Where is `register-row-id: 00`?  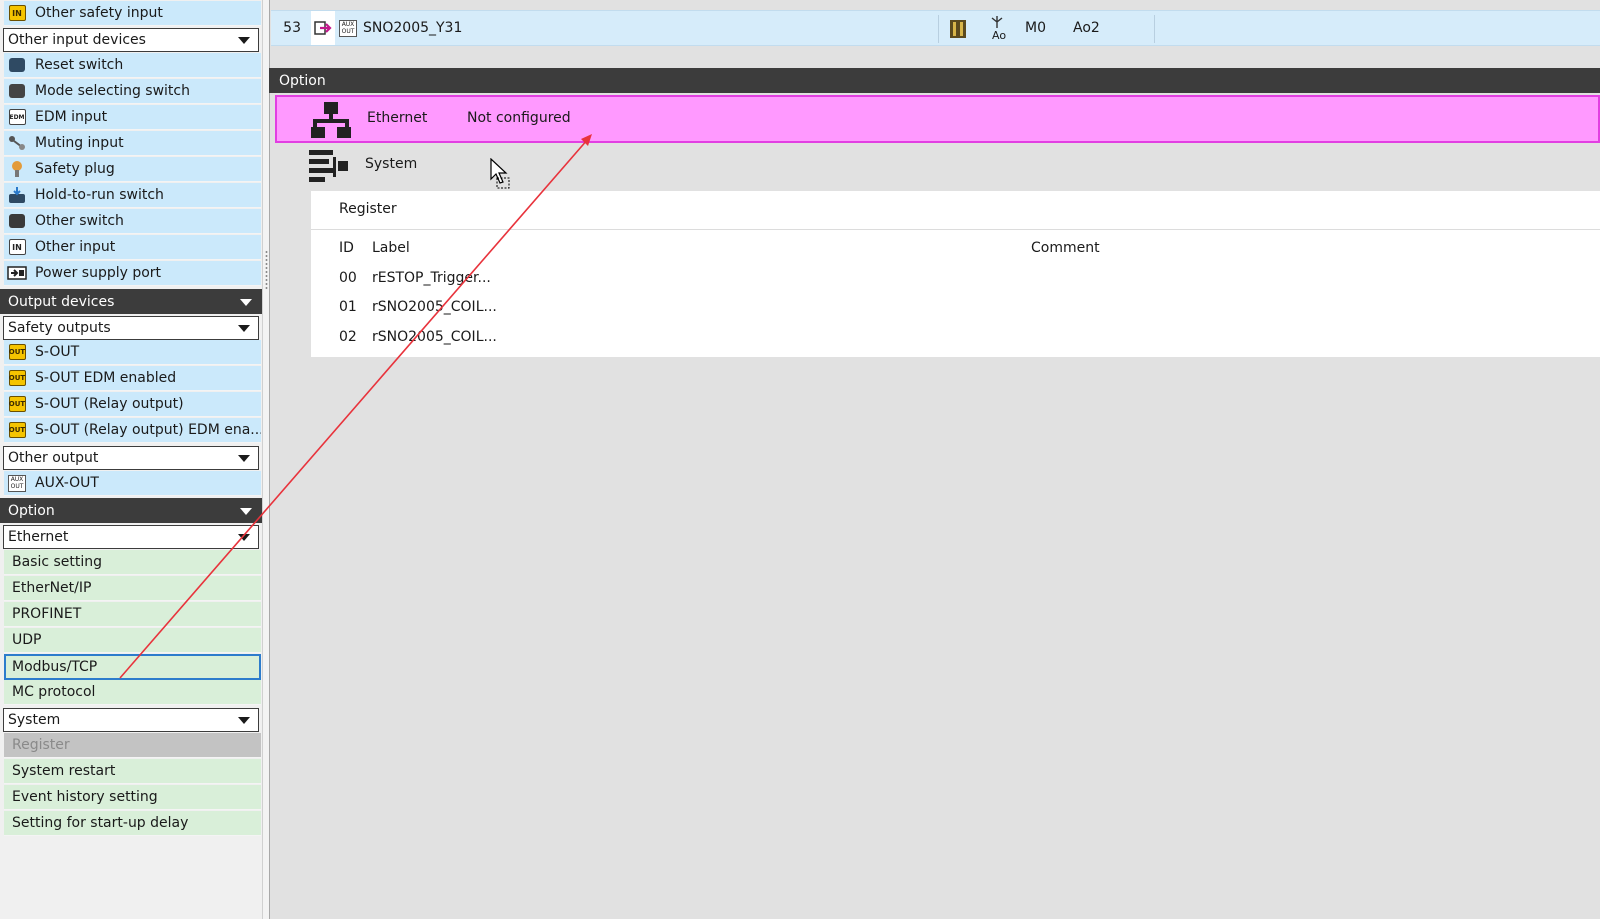 register-row-id: 00 is located at coordinates (348, 278).